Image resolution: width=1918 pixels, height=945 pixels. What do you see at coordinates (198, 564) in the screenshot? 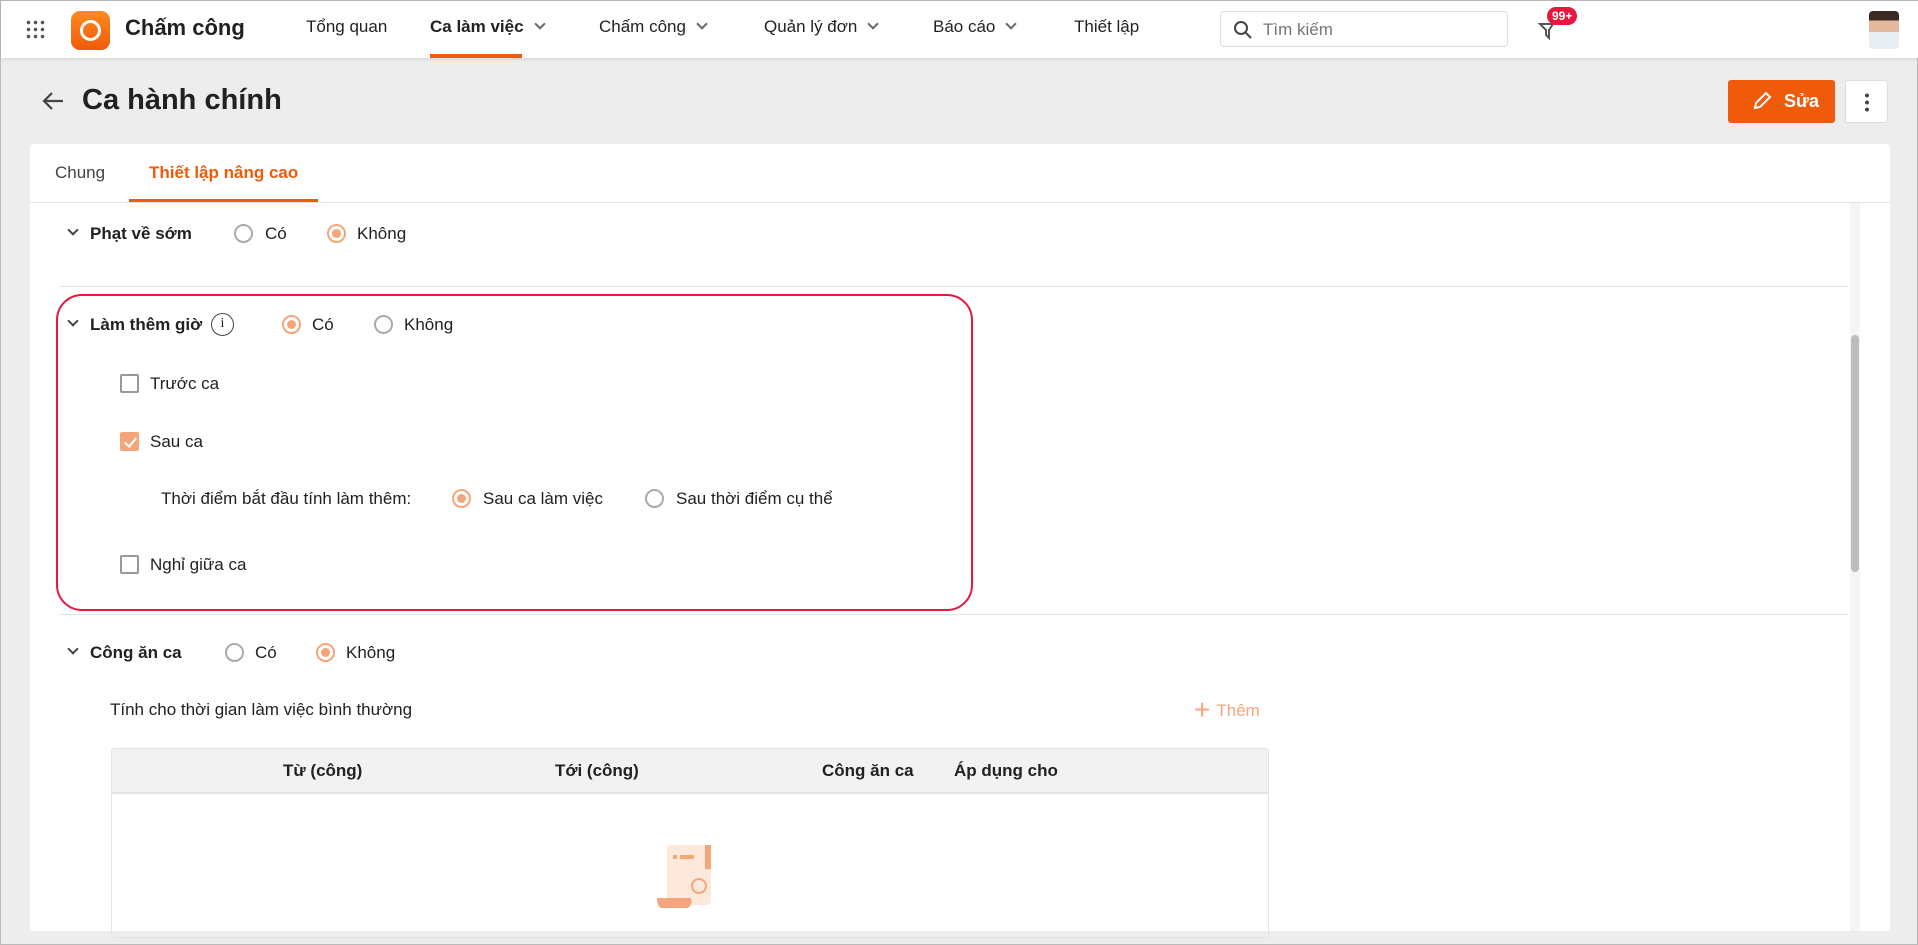
I see `mid-shift-break-label: Nghỉ giữa ca` at bounding box center [198, 564].